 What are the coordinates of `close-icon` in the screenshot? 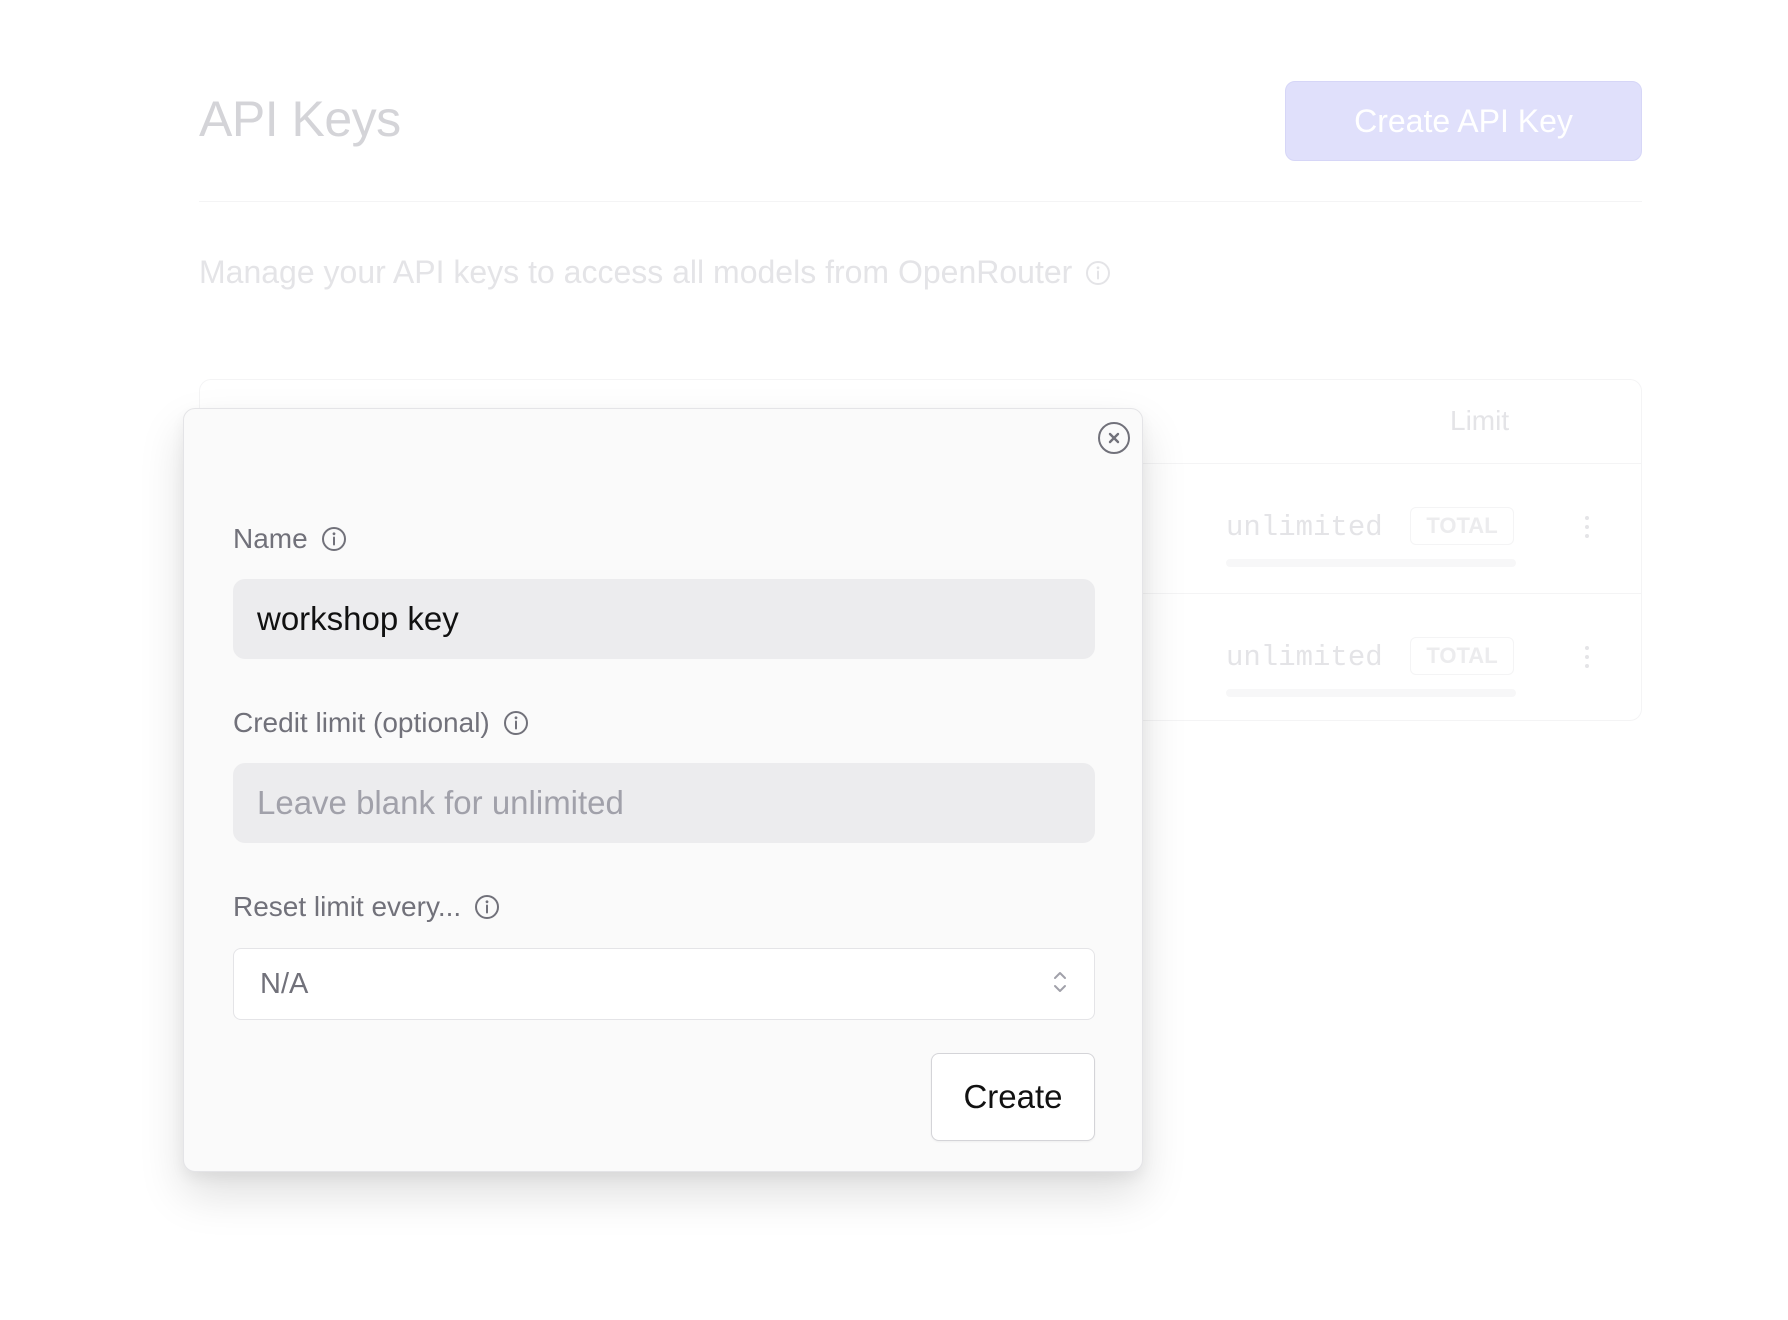 It's located at (1114, 438).